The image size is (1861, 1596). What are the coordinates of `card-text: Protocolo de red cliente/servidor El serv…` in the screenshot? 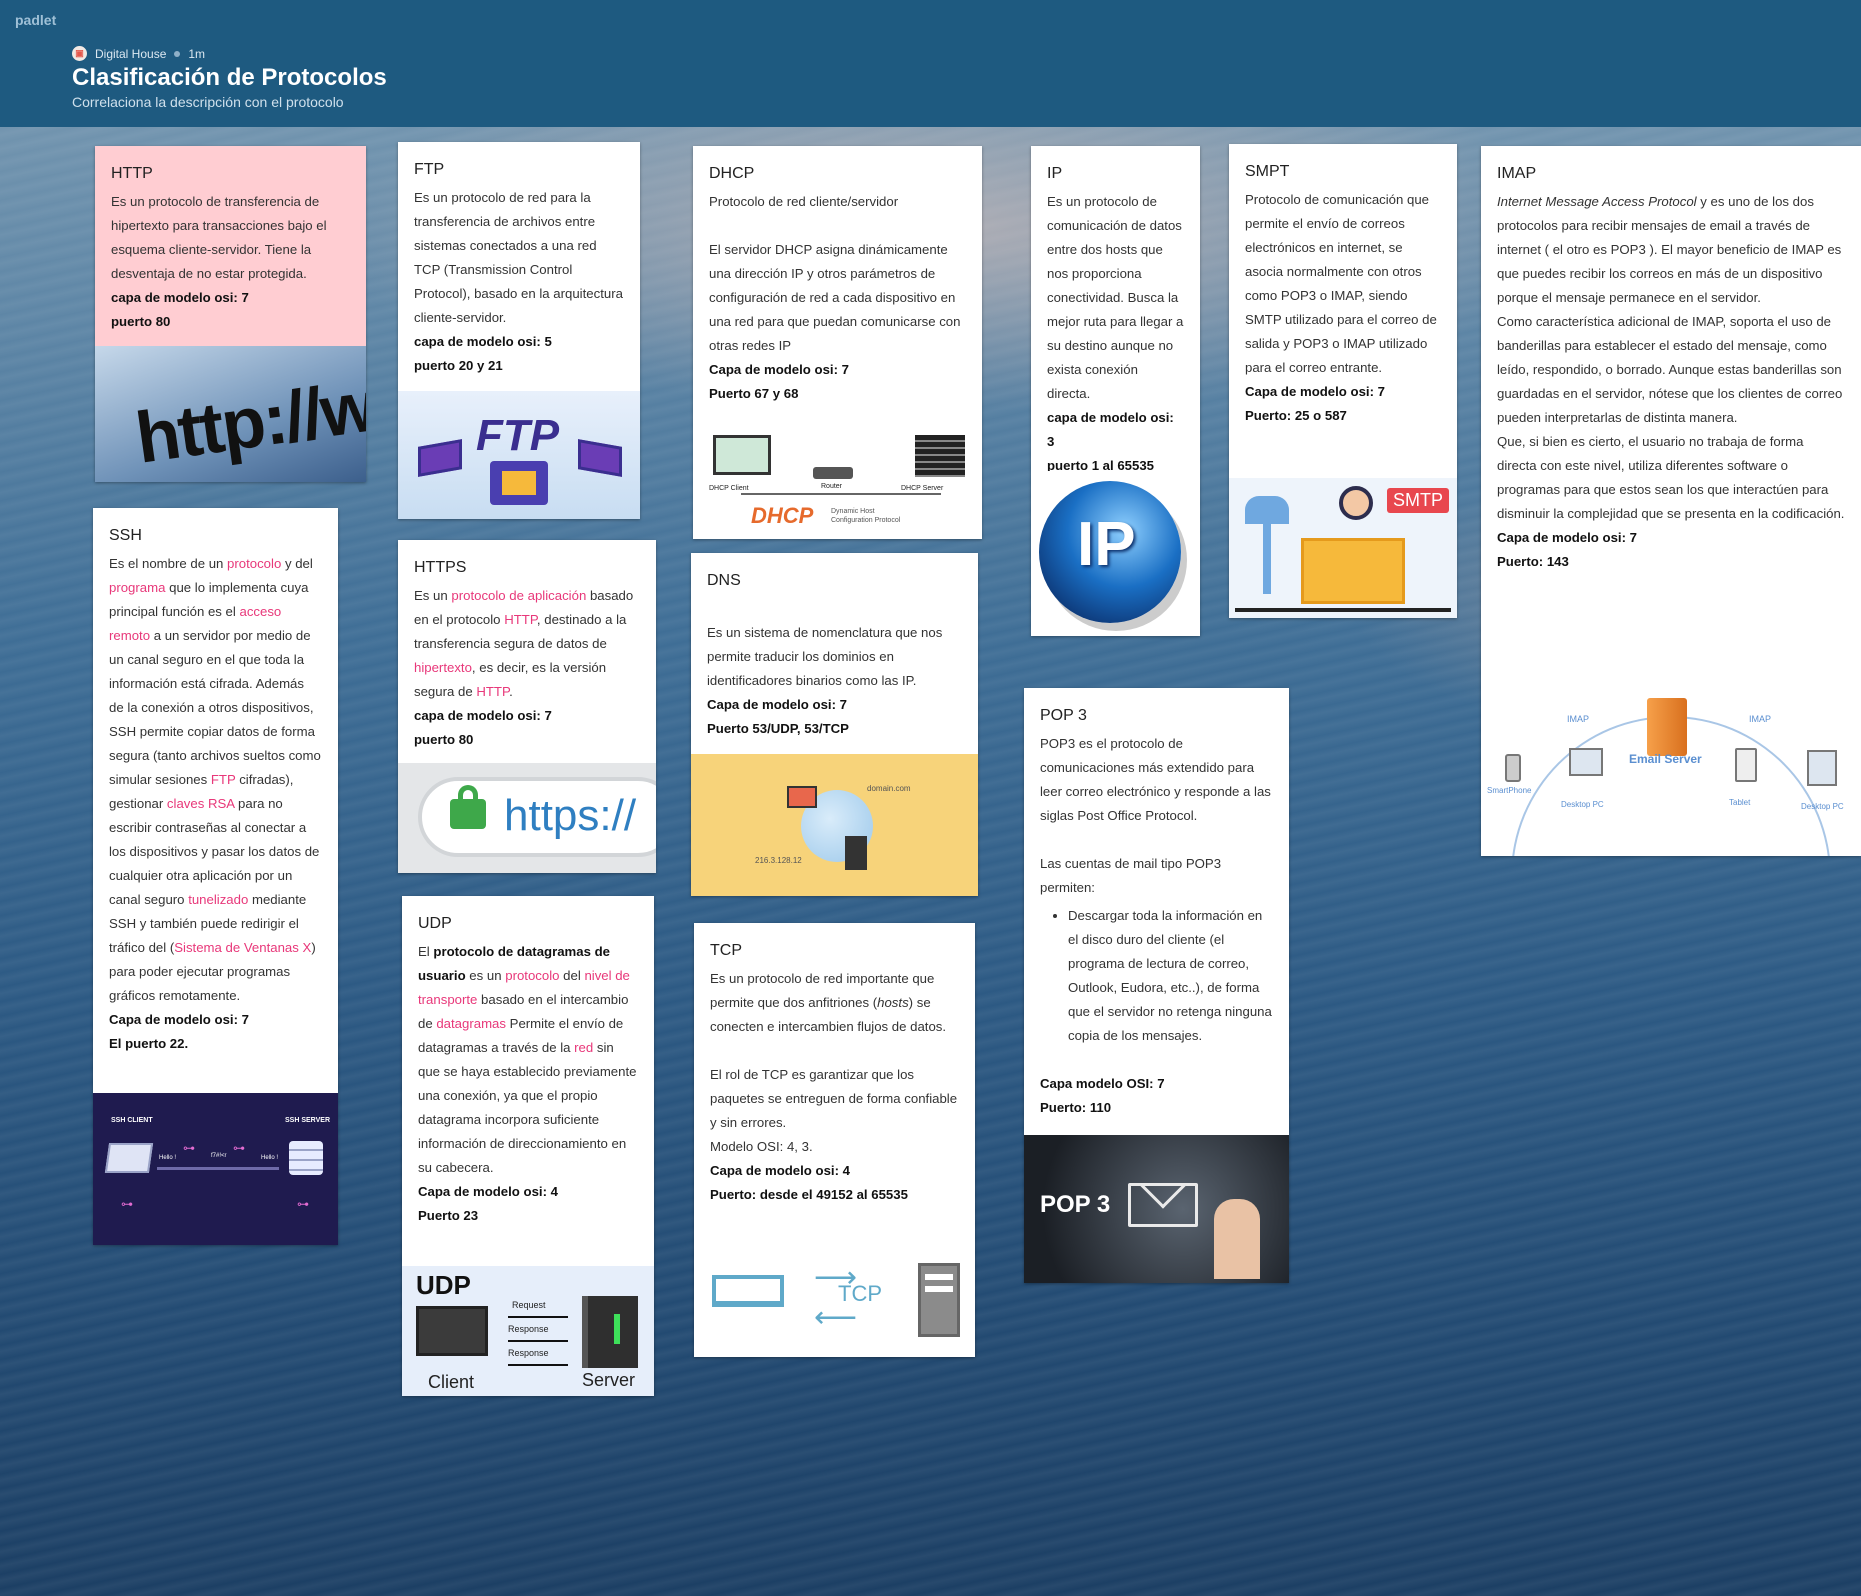 It's located at (835, 297).